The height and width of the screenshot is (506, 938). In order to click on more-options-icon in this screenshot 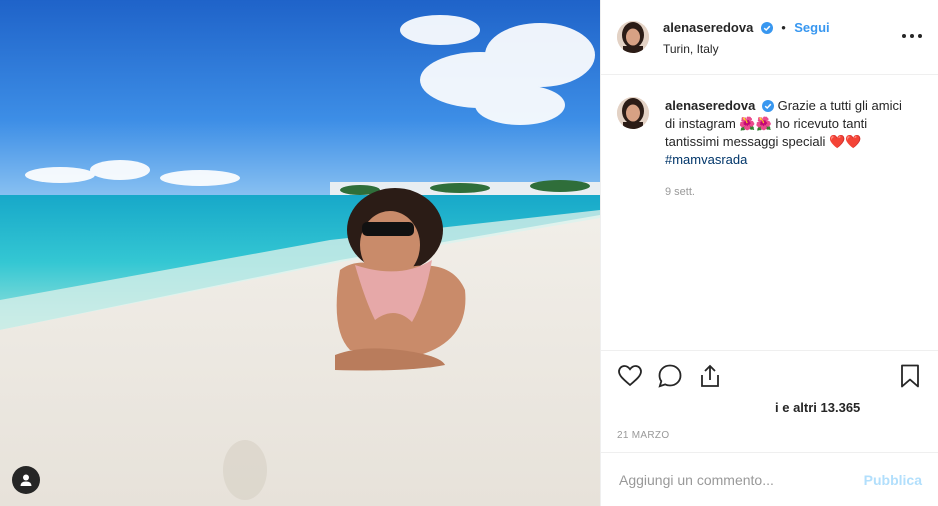, I will do `click(912, 36)`.